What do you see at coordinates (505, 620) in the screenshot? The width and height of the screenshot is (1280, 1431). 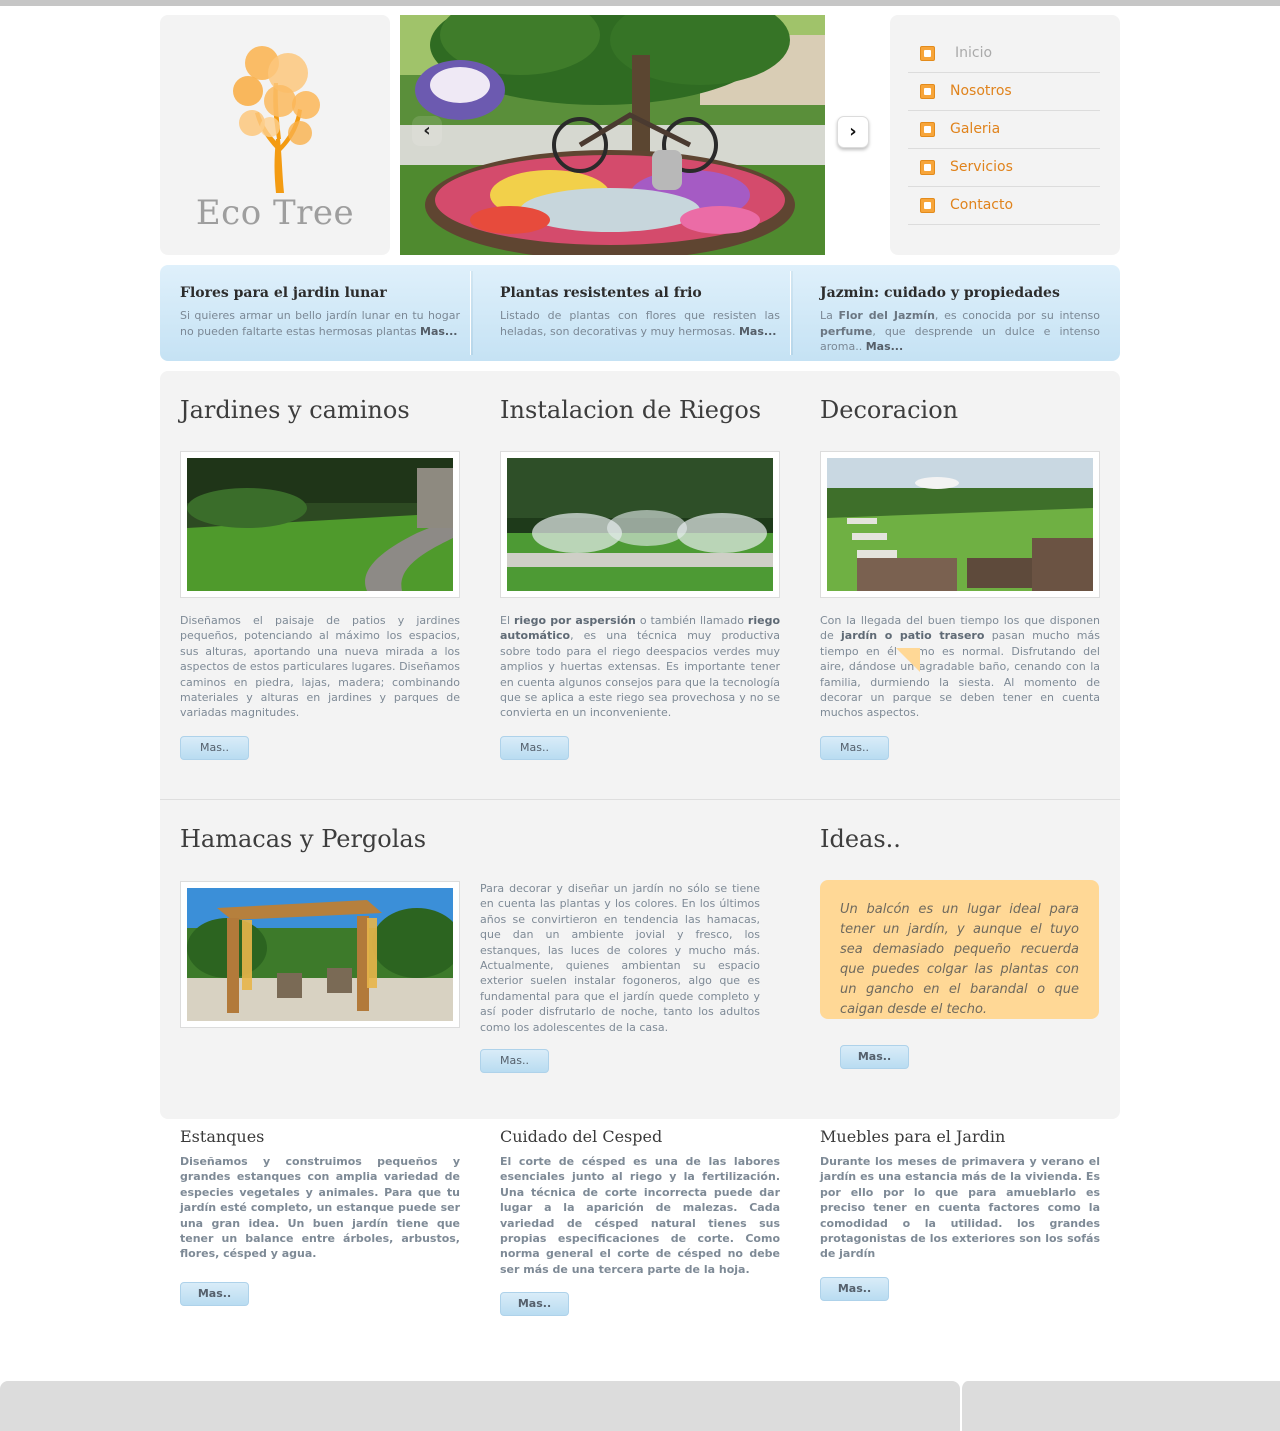 I see `section-text-body: El` at bounding box center [505, 620].